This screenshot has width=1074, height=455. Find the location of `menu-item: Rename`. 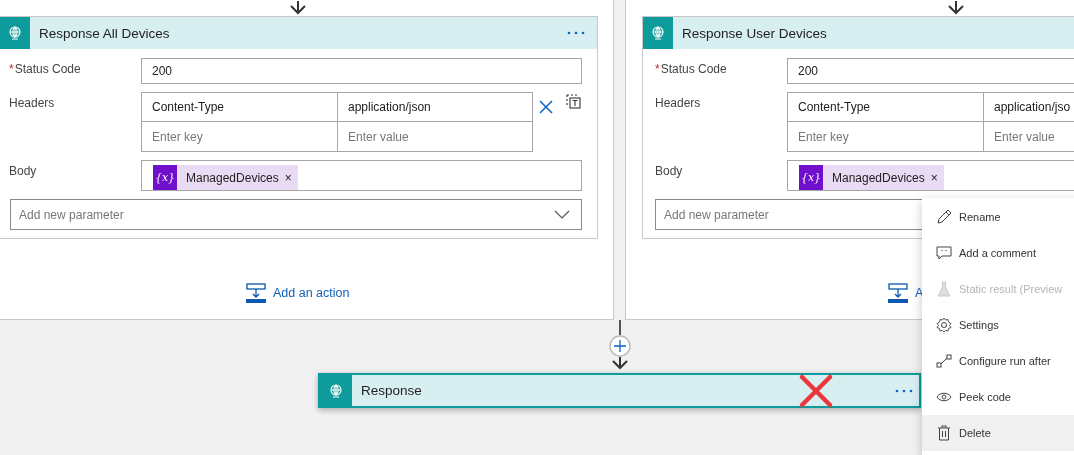

menu-item: Rename is located at coordinates (998, 217).